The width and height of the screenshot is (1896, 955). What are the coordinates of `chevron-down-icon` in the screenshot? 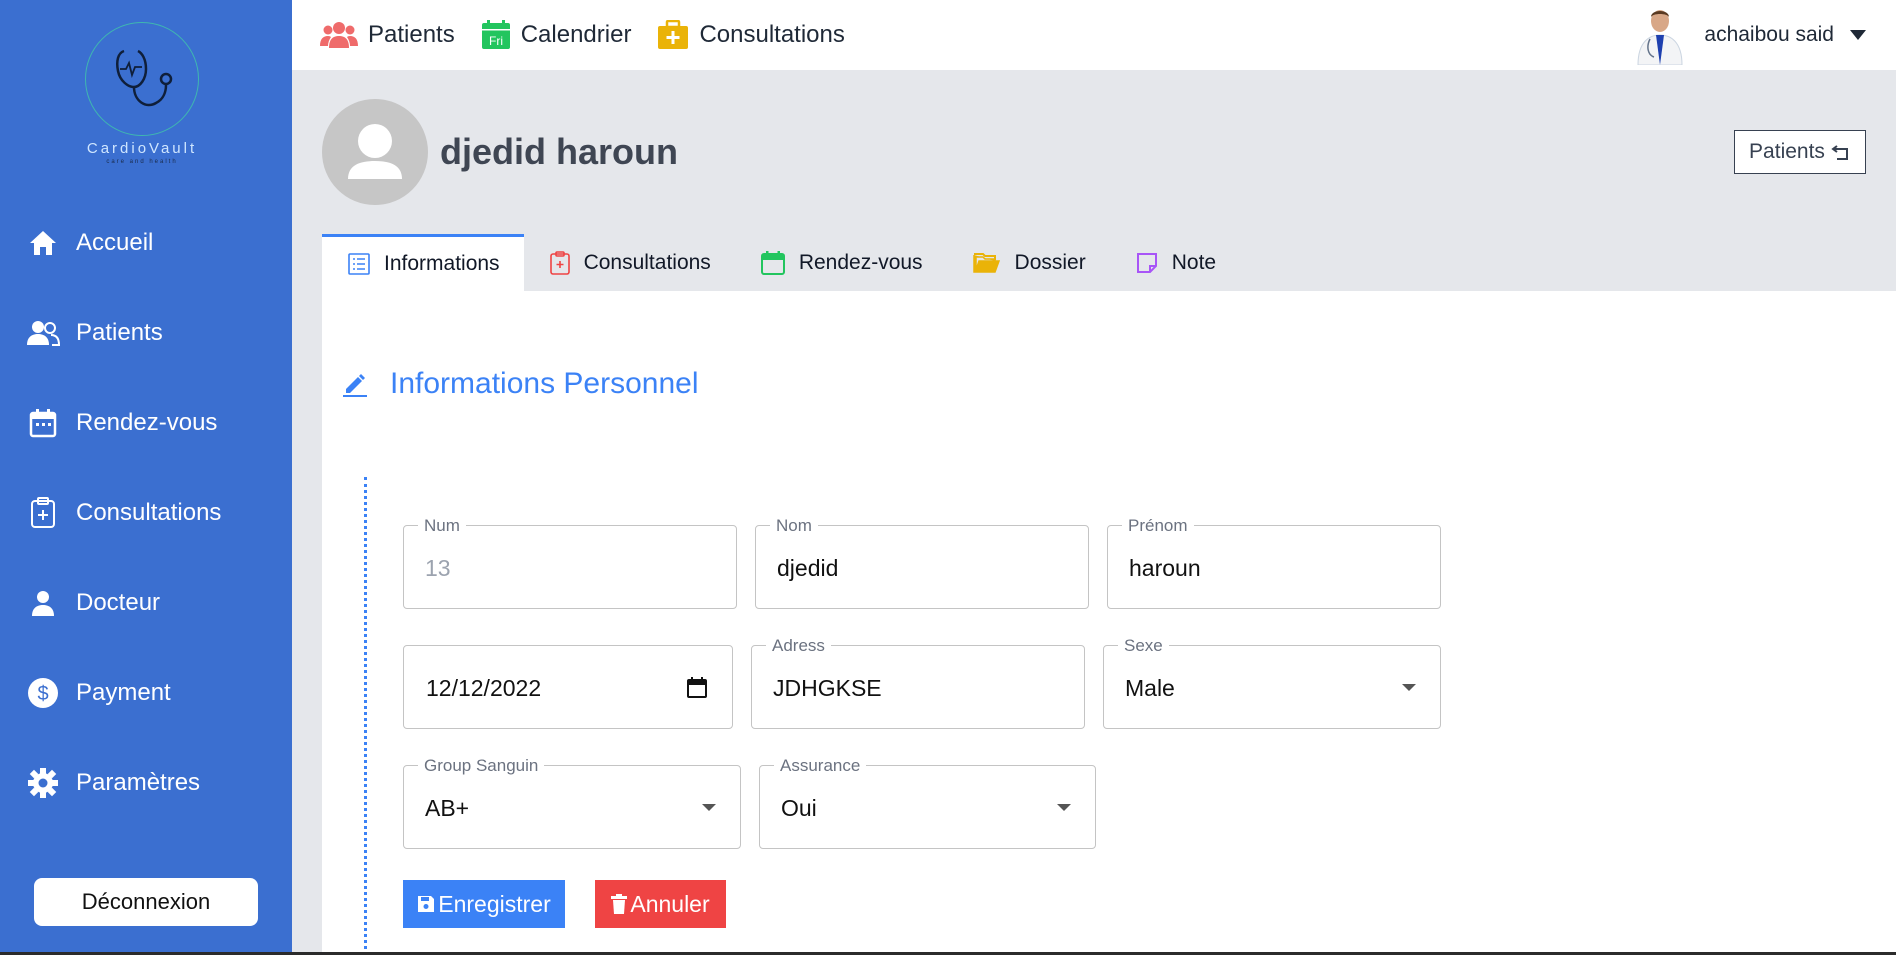 It's located at (1858, 35).